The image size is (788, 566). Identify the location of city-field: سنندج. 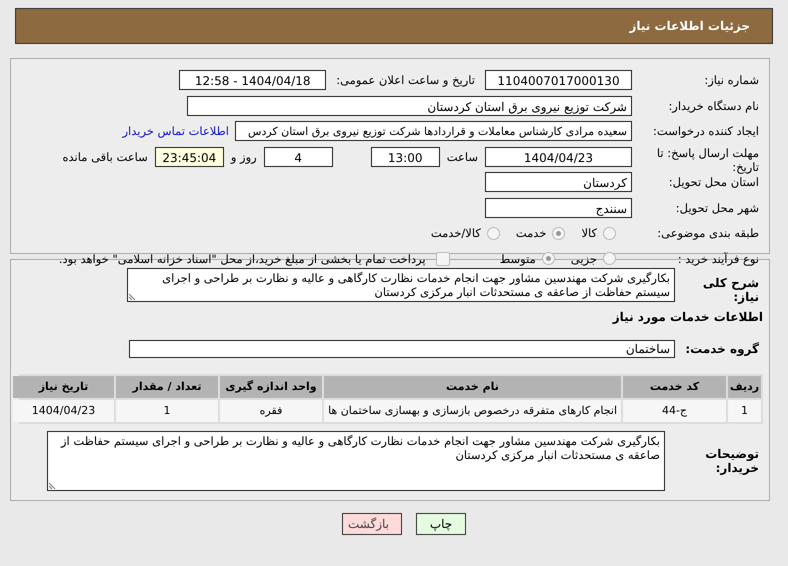
(558, 208).